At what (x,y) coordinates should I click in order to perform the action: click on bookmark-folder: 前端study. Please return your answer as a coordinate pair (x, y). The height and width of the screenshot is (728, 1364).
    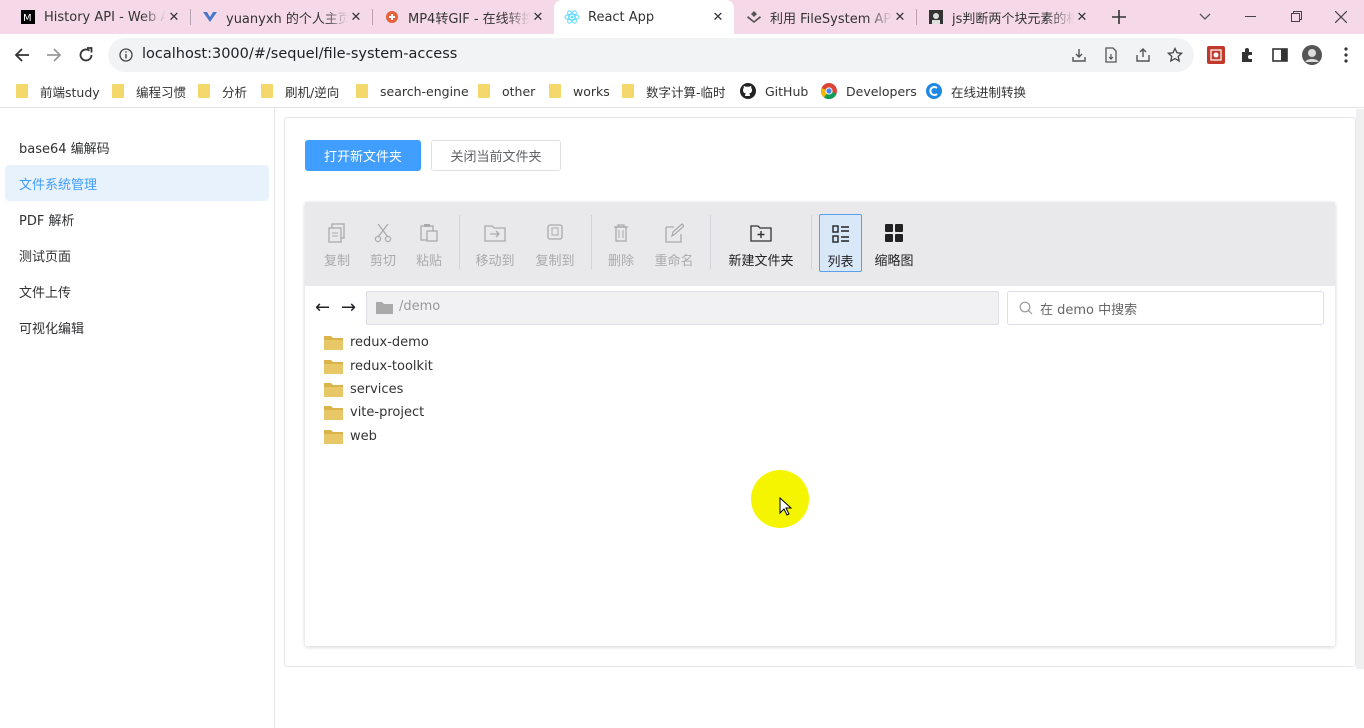
    Looking at the image, I should click on (58, 91).